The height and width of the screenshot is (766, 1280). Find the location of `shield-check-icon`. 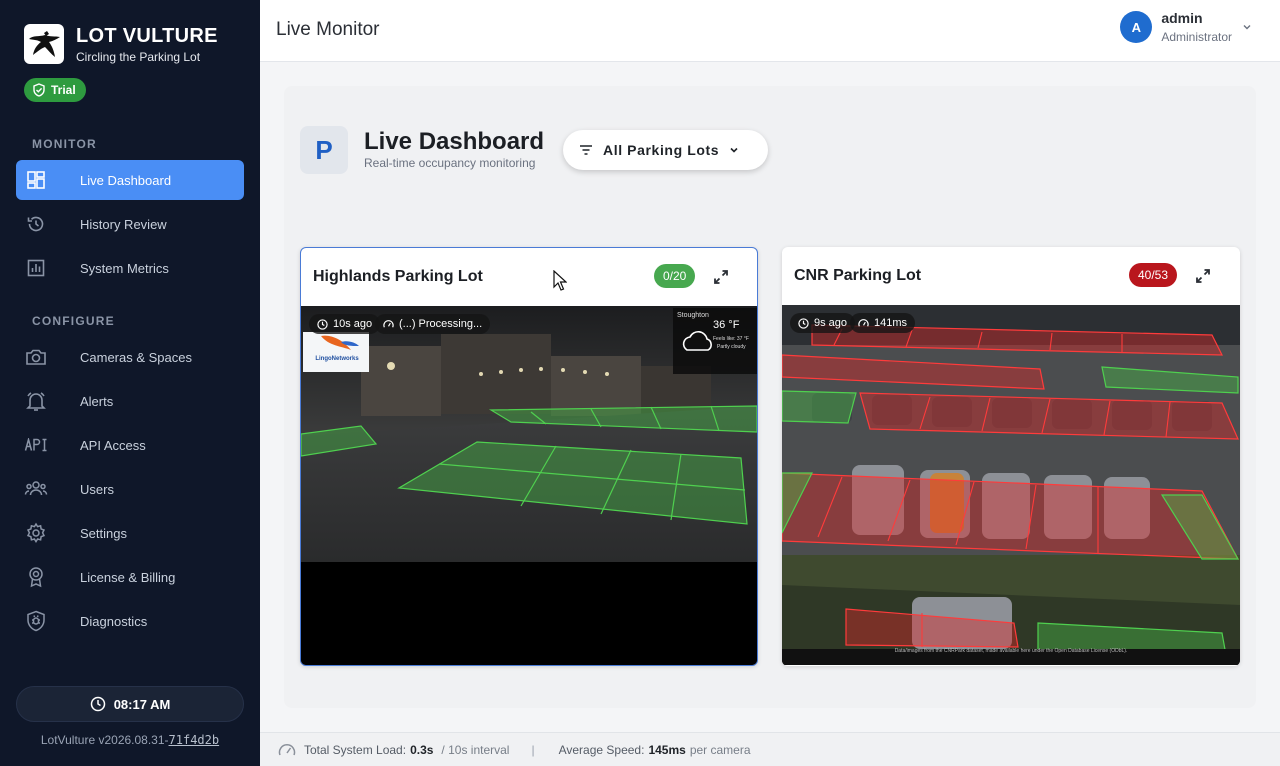

shield-check-icon is located at coordinates (39, 90).